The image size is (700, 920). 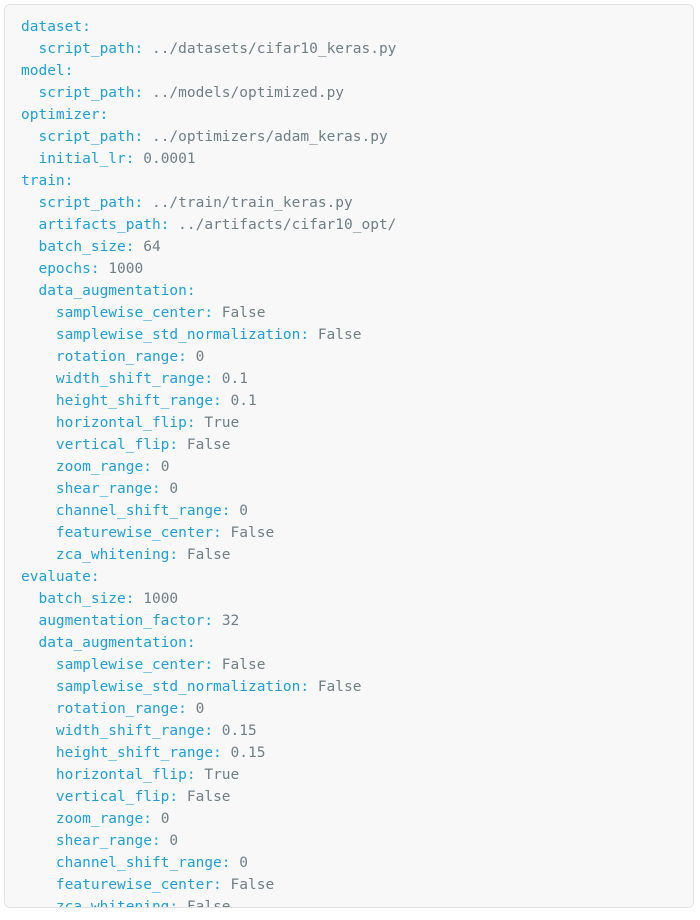 I want to click on yaml-value: 1000, so click(x=161, y=599).